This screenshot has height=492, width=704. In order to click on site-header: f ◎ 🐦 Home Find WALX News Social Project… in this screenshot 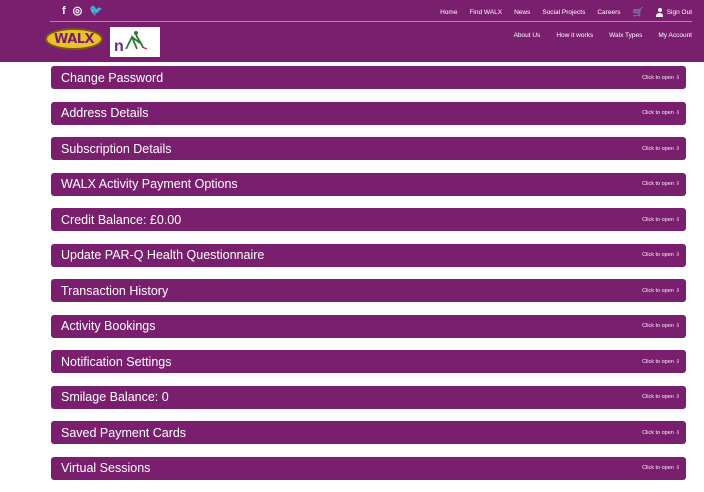, I will do `click(352, 31)`.